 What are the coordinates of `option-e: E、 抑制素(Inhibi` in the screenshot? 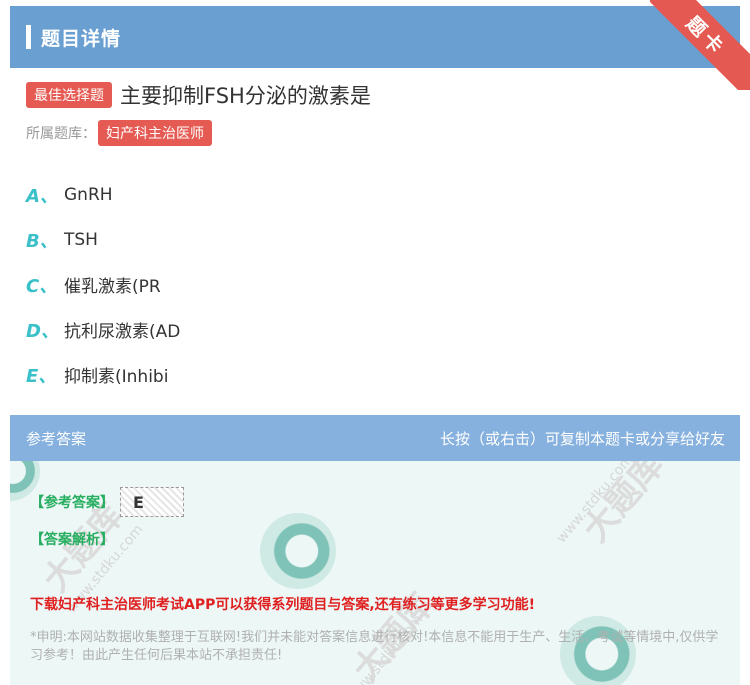 It's located at (103, 374).